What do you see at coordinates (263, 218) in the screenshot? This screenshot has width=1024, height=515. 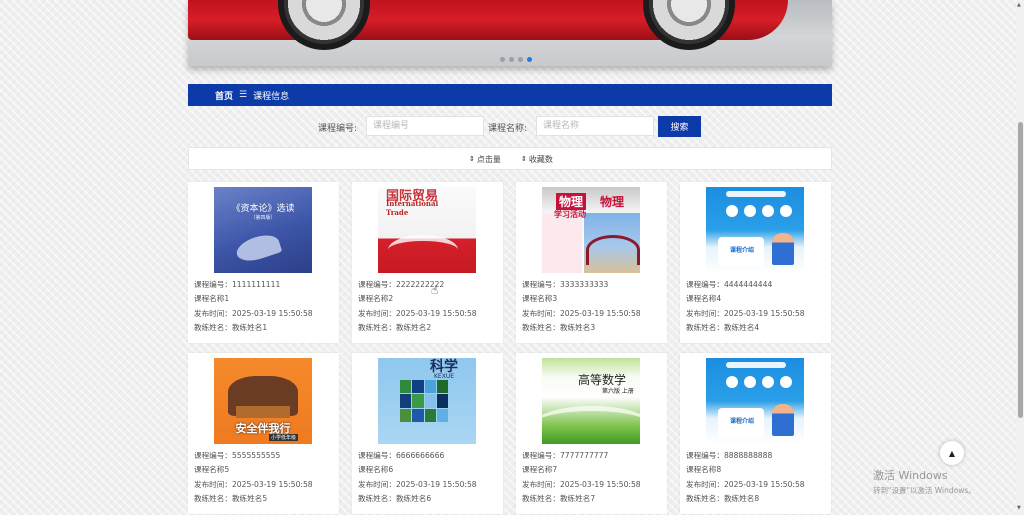 I see `cover-subtitle: （第四版）` at bounding box center [263, 218].